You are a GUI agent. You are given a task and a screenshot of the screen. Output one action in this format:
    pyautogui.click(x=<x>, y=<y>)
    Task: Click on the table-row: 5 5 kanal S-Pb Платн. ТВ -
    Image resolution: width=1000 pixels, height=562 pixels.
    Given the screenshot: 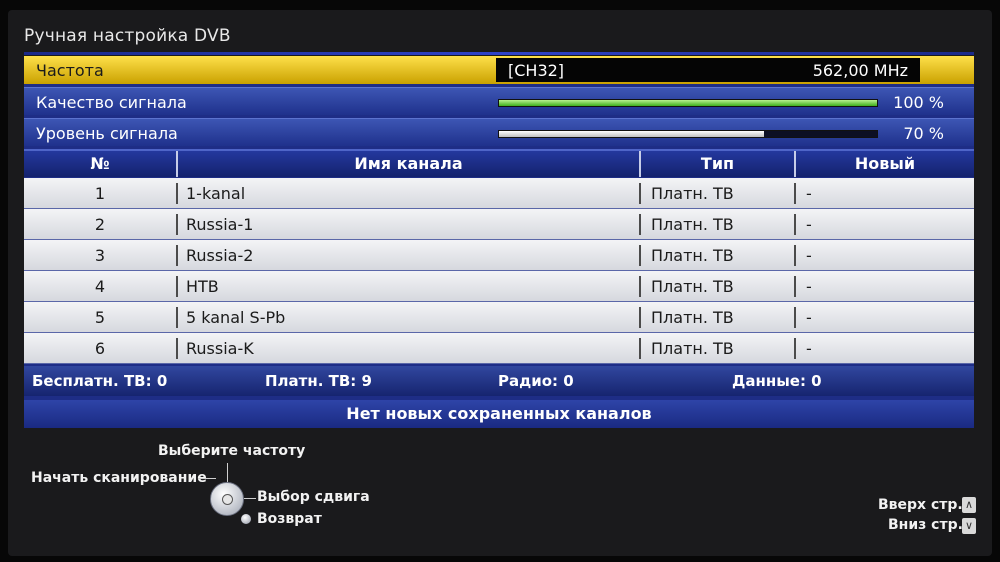 What is the action you would take?
    pyautogui.click(x=499, y=317)
    